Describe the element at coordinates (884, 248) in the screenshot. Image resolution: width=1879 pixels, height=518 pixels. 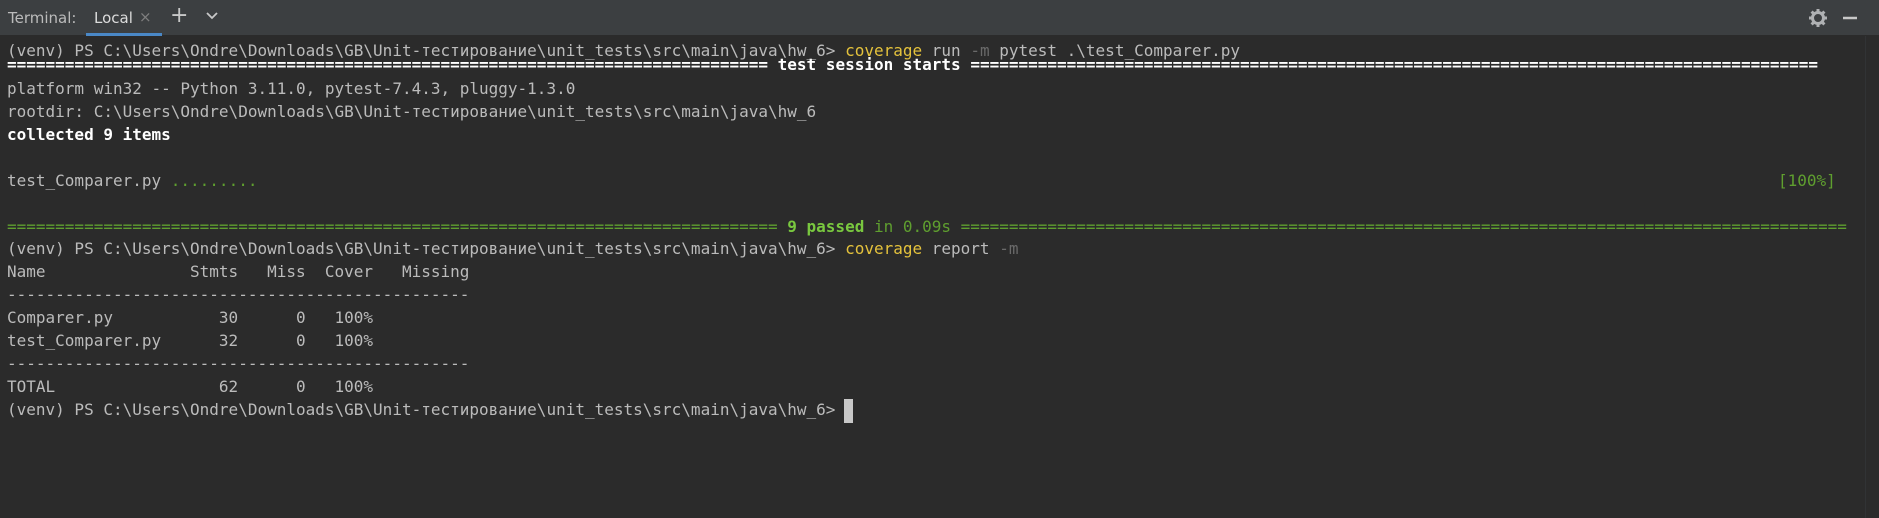
I see `command-tool: coverage` at that location.